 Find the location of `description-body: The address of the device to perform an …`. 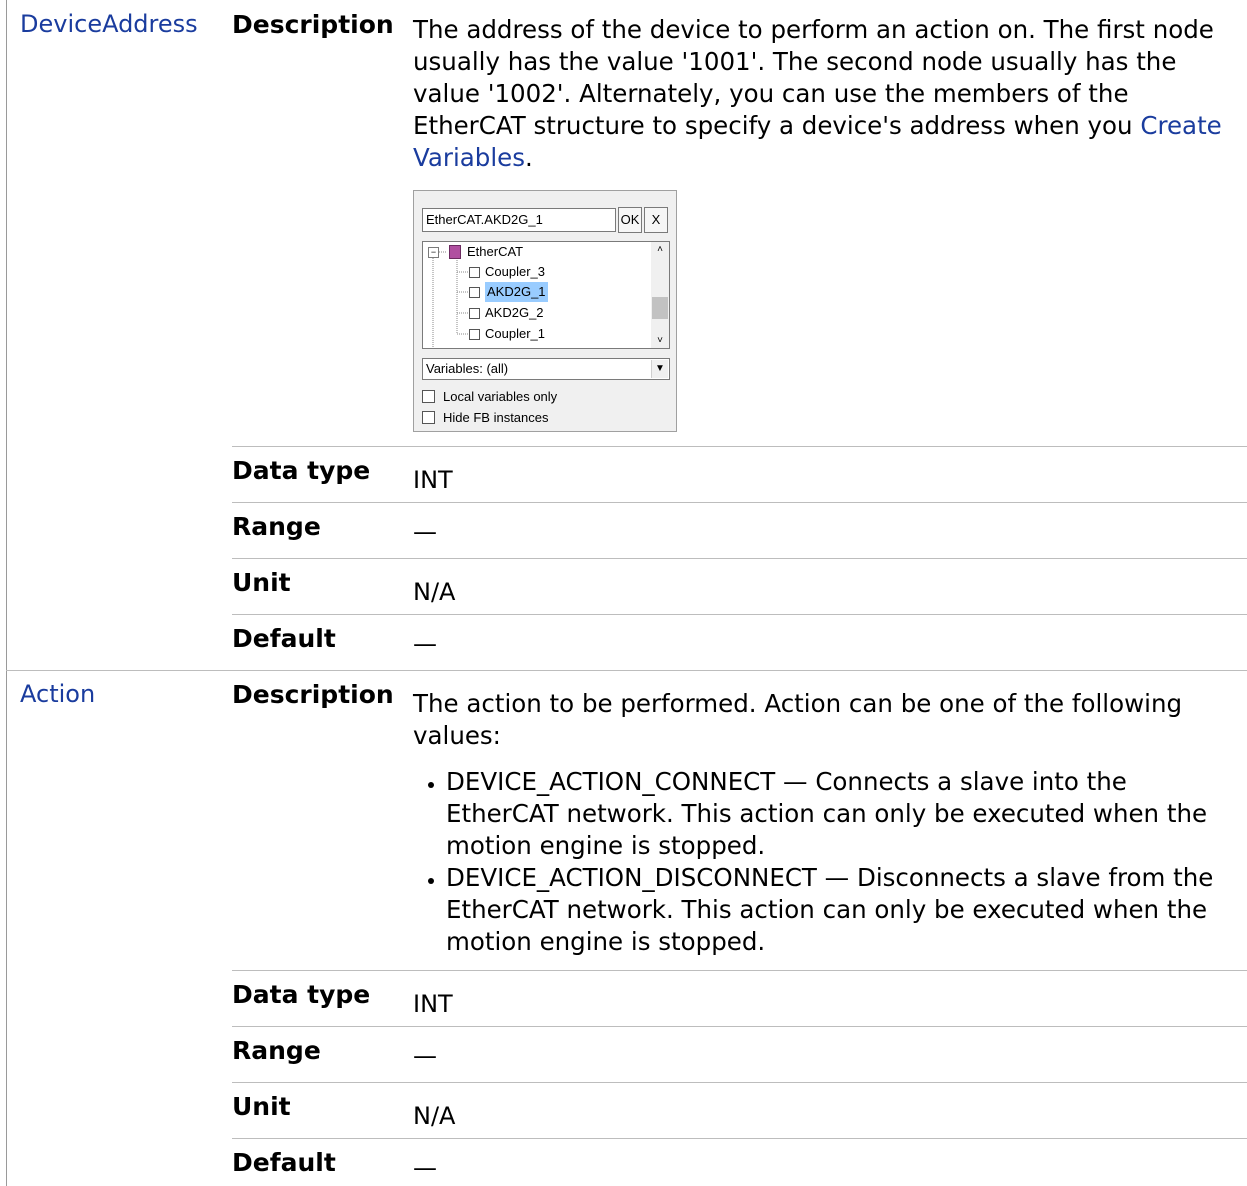

description-body: The address of the device to perform an … is located at coordinates (813, 77).